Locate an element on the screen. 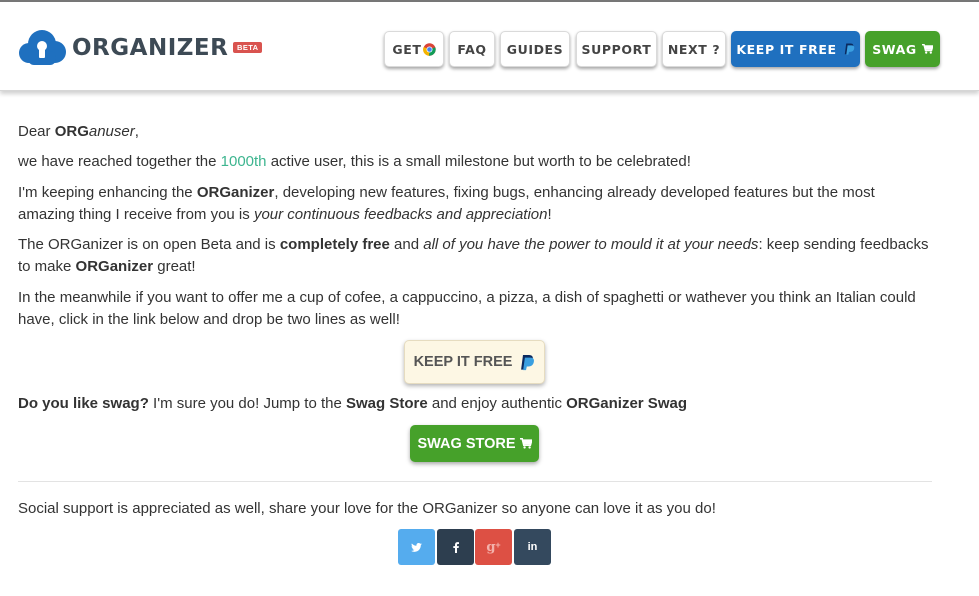  nav-get-chrome: GET is located at coordinates (414, 49).